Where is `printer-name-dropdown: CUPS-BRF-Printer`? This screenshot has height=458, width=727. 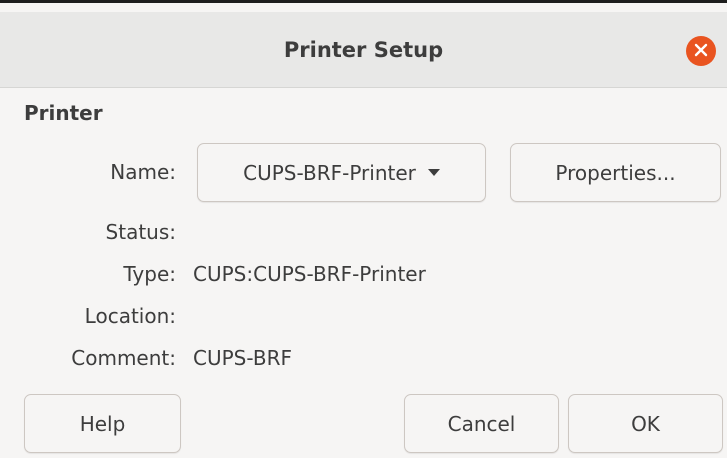 printer-name-dropdown: CUPS-BRF-Printer is located at coordinates (341, 172).